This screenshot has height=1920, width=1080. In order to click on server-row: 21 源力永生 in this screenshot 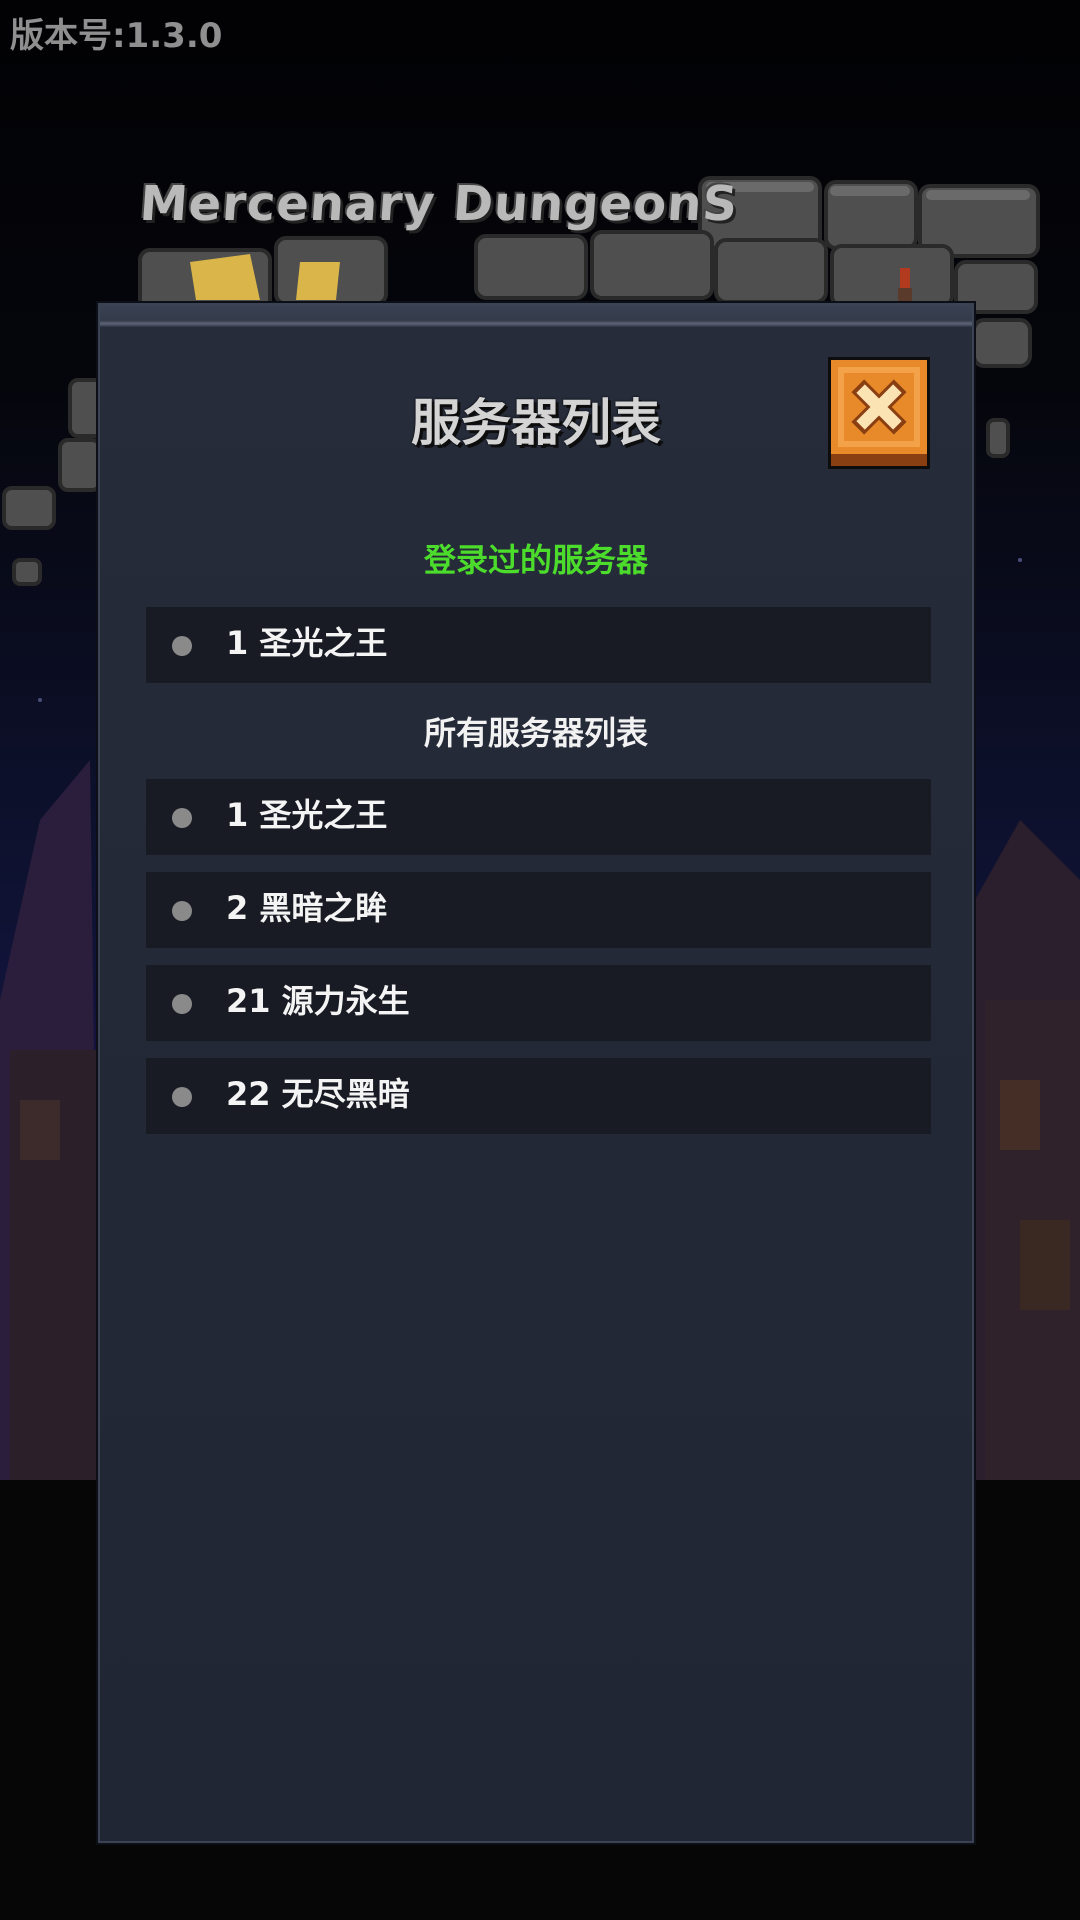, I will do `click(538, 1003)`.